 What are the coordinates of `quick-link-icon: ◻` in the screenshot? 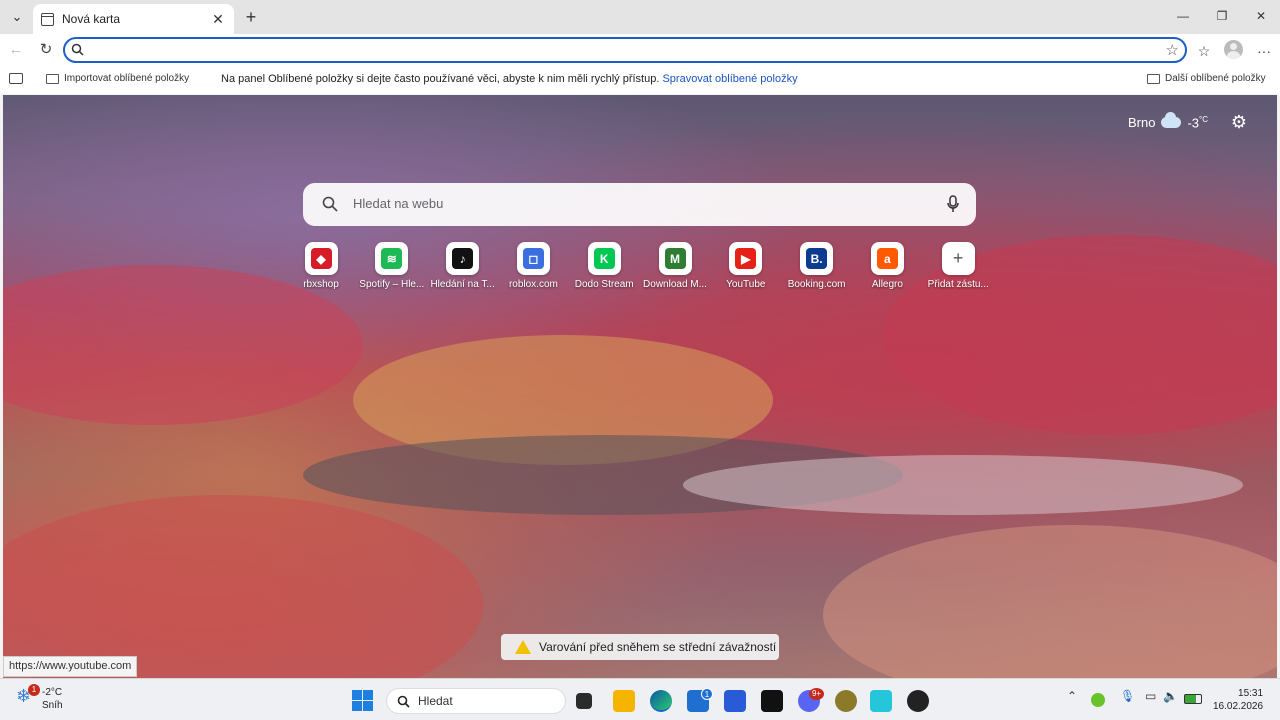 It's located at (533, 258).